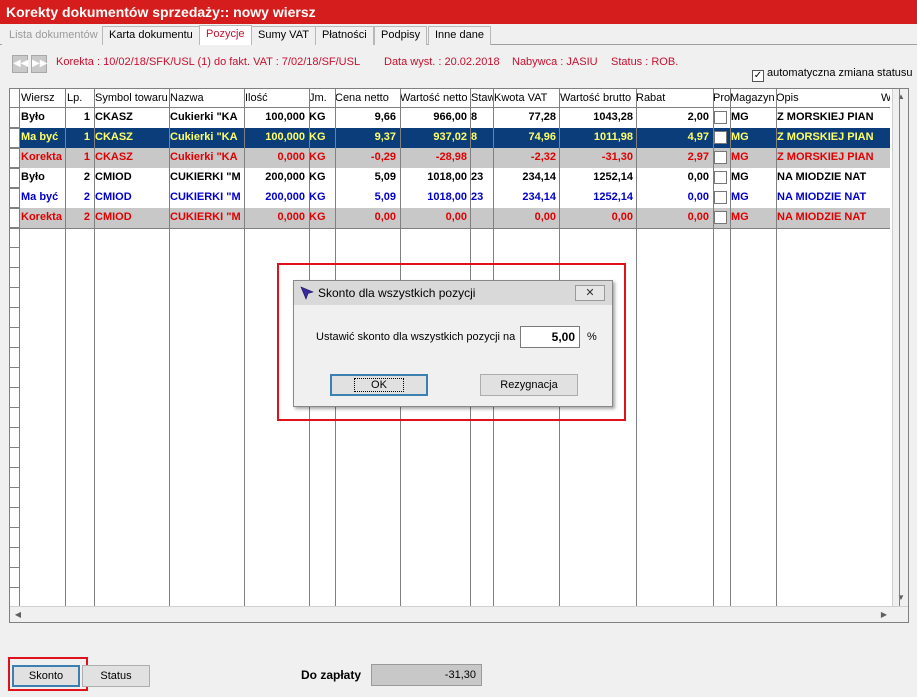  I want to click on tab-podpisy: Podpisy, so click(401, 35).